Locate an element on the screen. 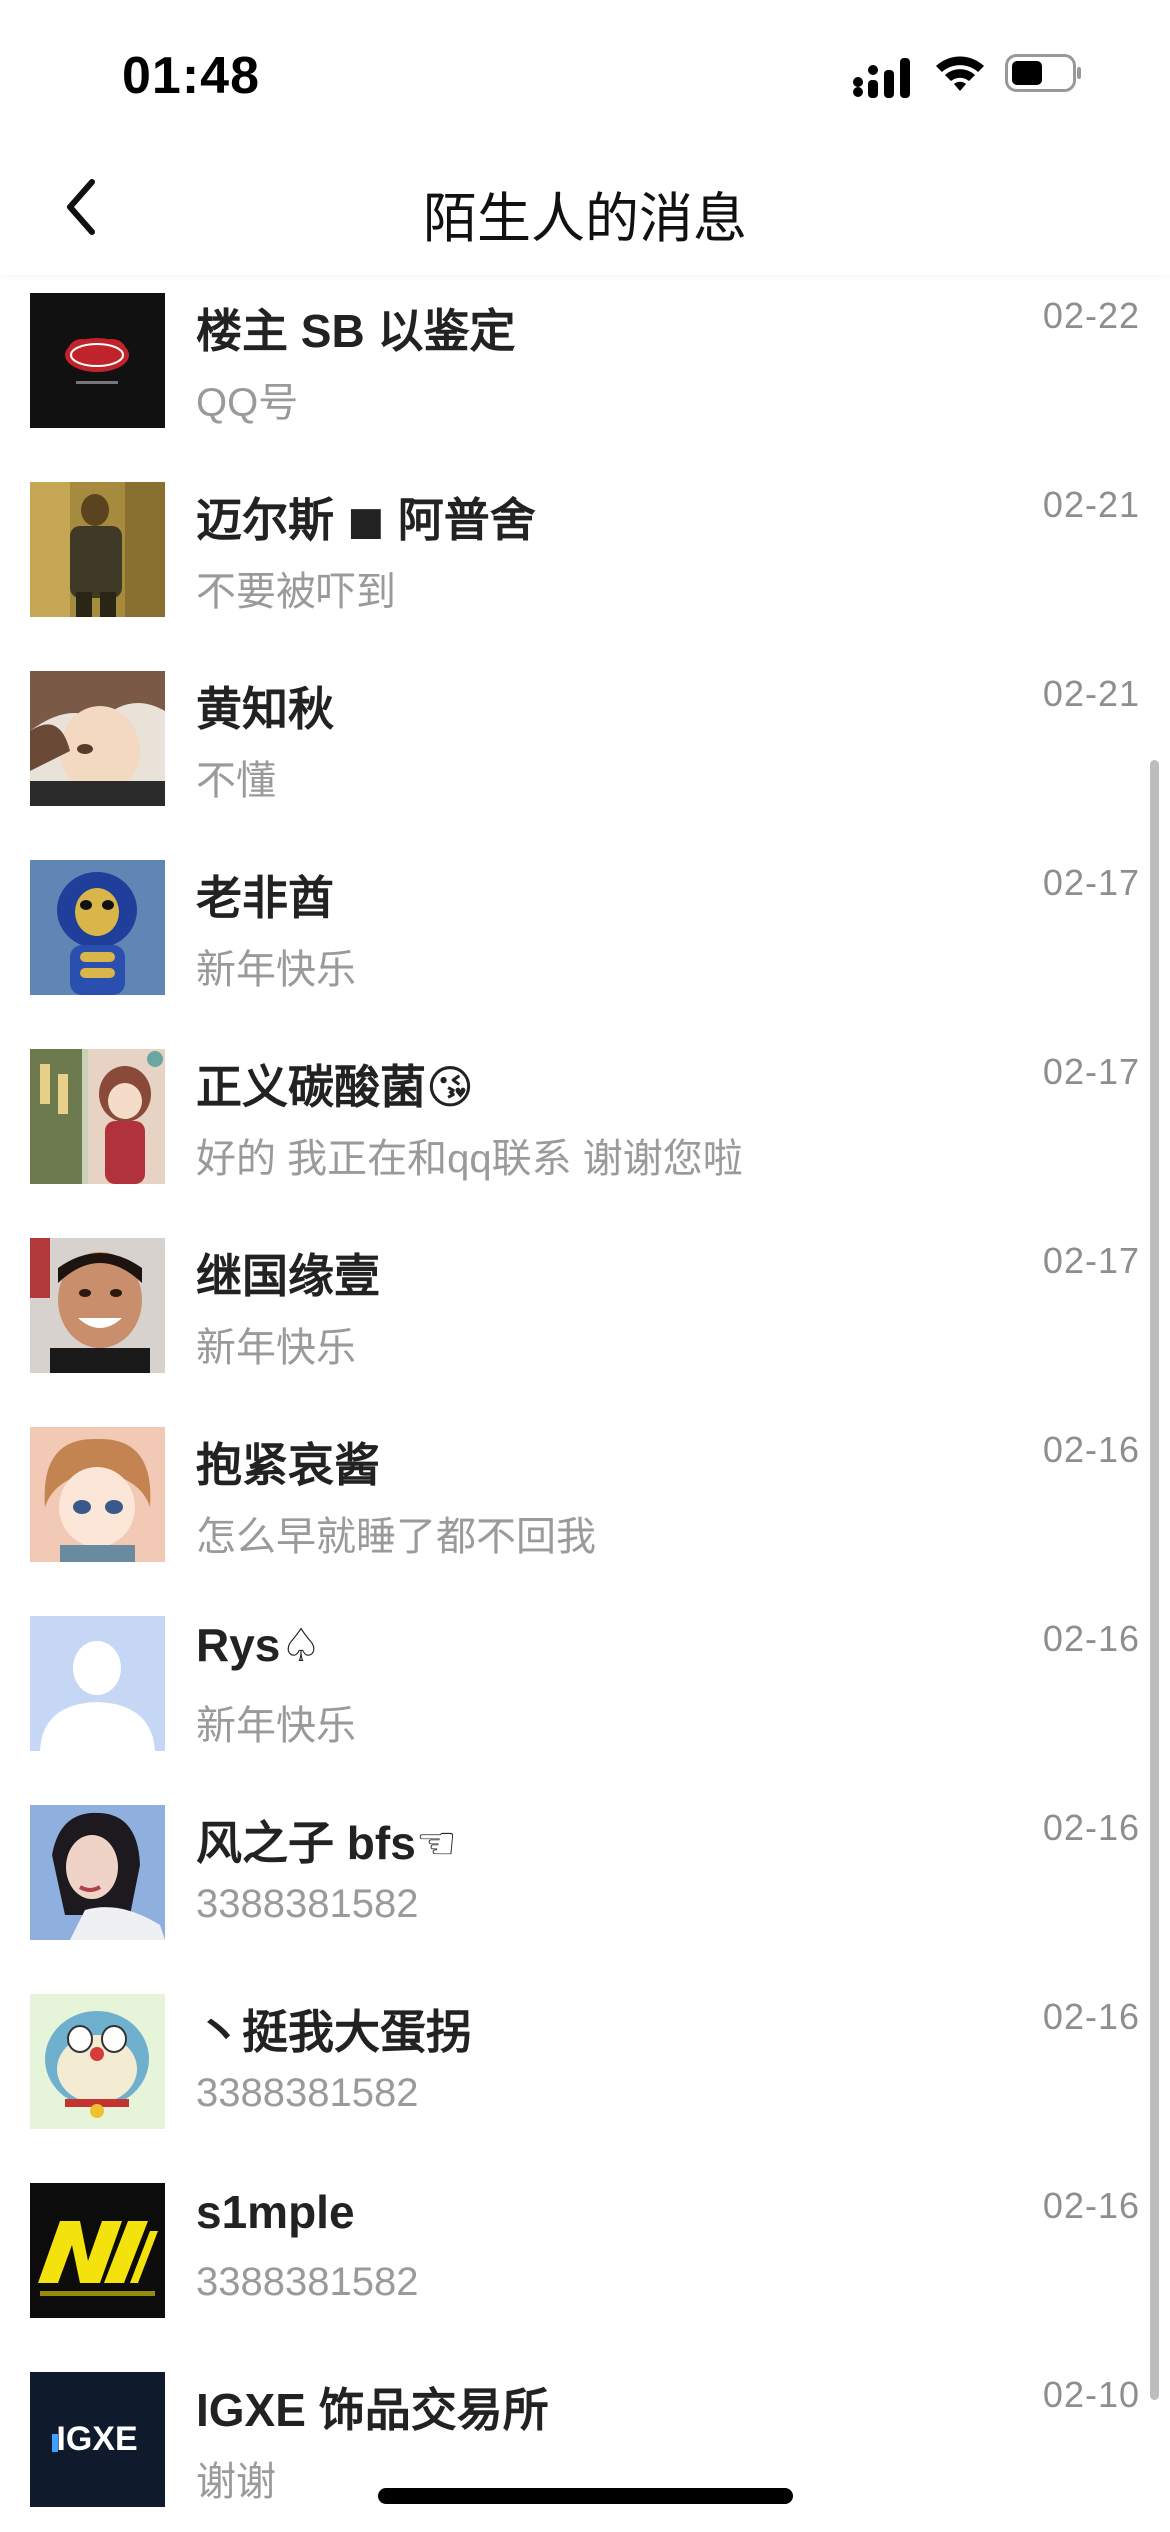 The image size is (1170, 2532). message-date: 02-22 is located at coordinates (1091, 315).